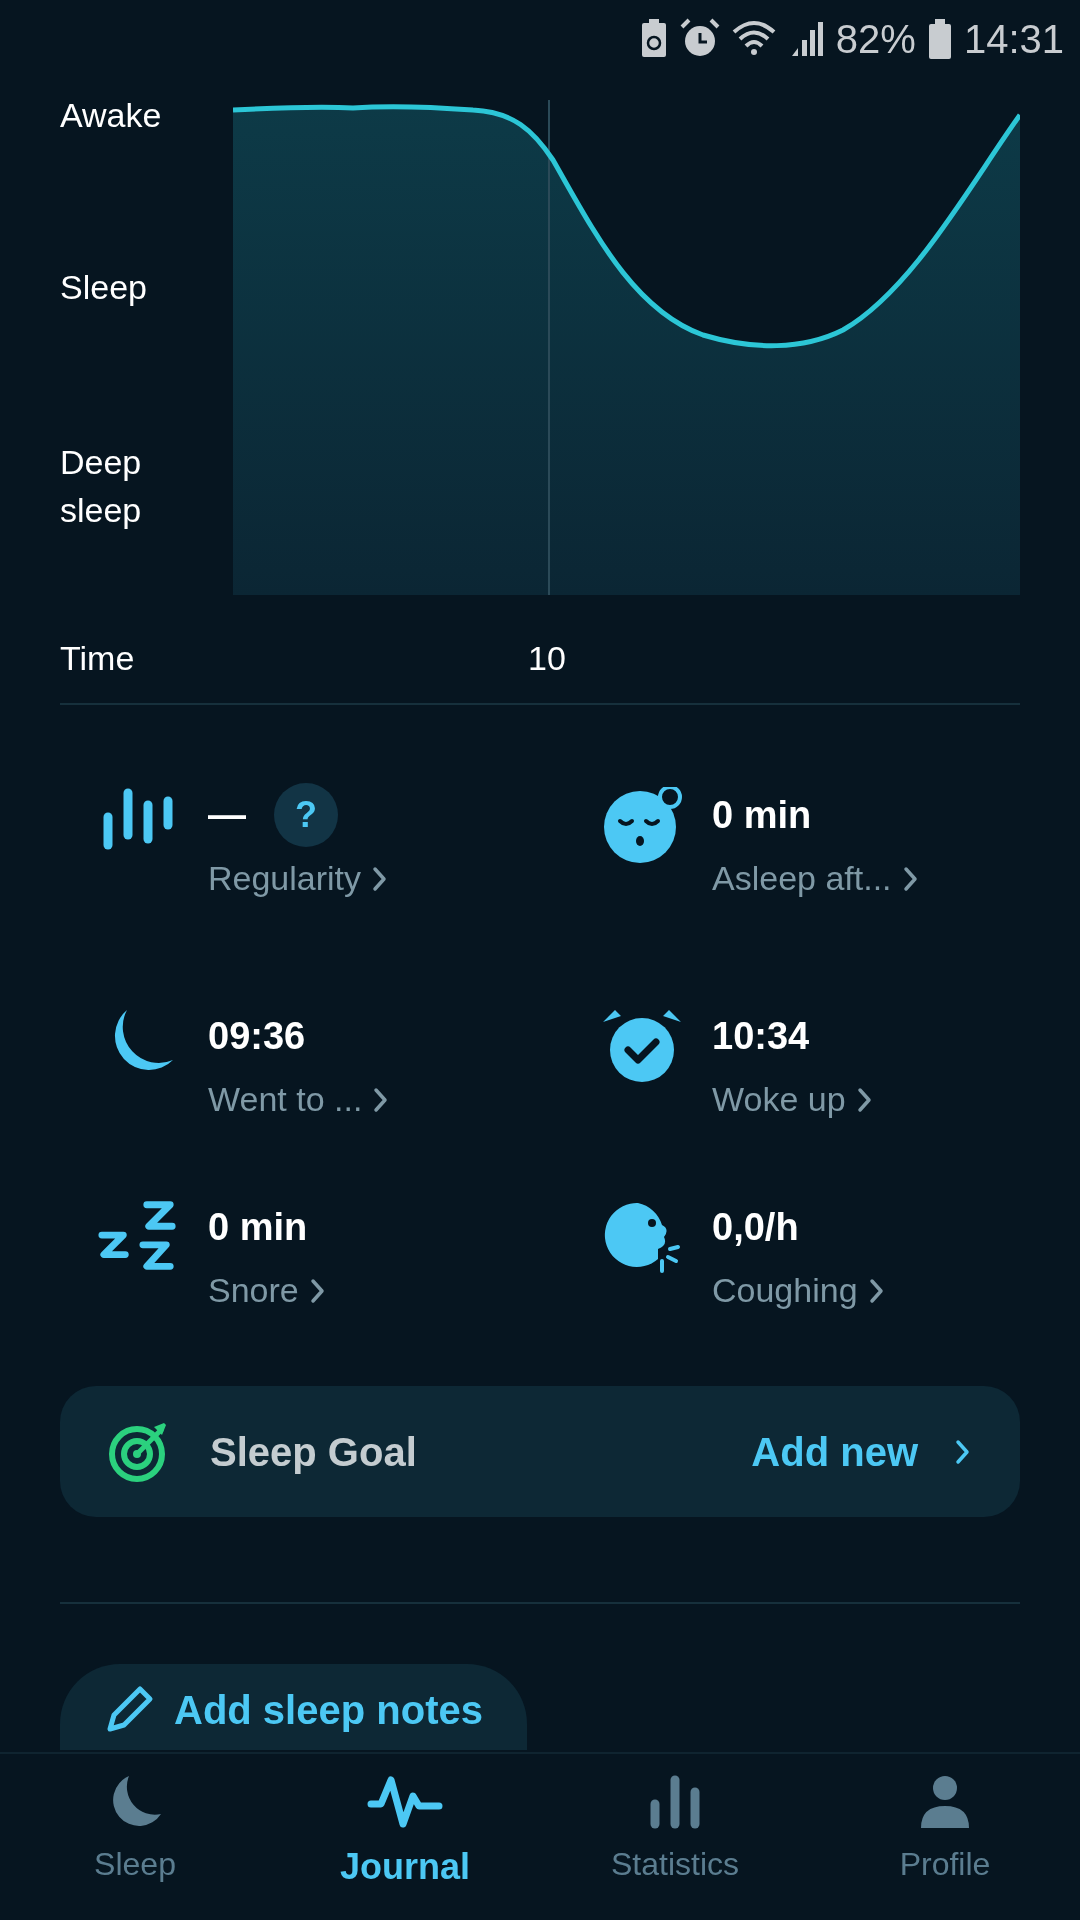 This screenshot has width=1080, height=1920. Describe the element at coordinates (675, 1837) in the screenshot. I see `nav-tab: Statistics` at that location.